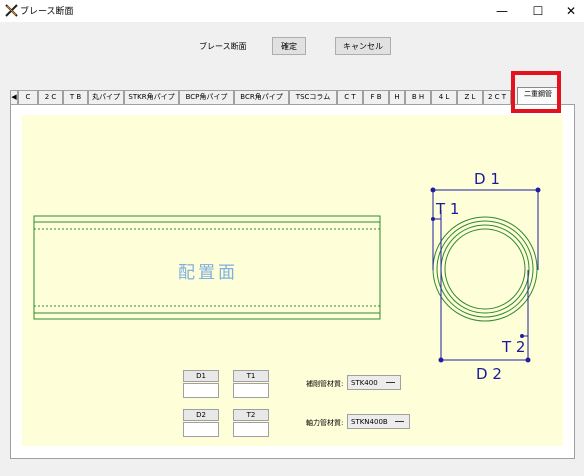  What do you see at coordinates (251, 429) in the screenshot?
I see `t2-input` at bounding box center [251, 429].